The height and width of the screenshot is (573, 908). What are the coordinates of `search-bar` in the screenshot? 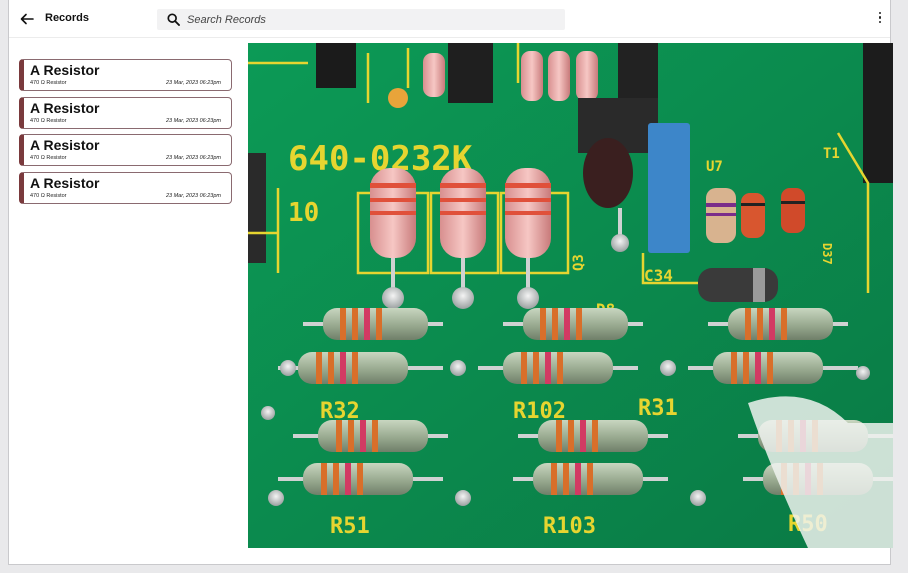 It's located at (361, 19).